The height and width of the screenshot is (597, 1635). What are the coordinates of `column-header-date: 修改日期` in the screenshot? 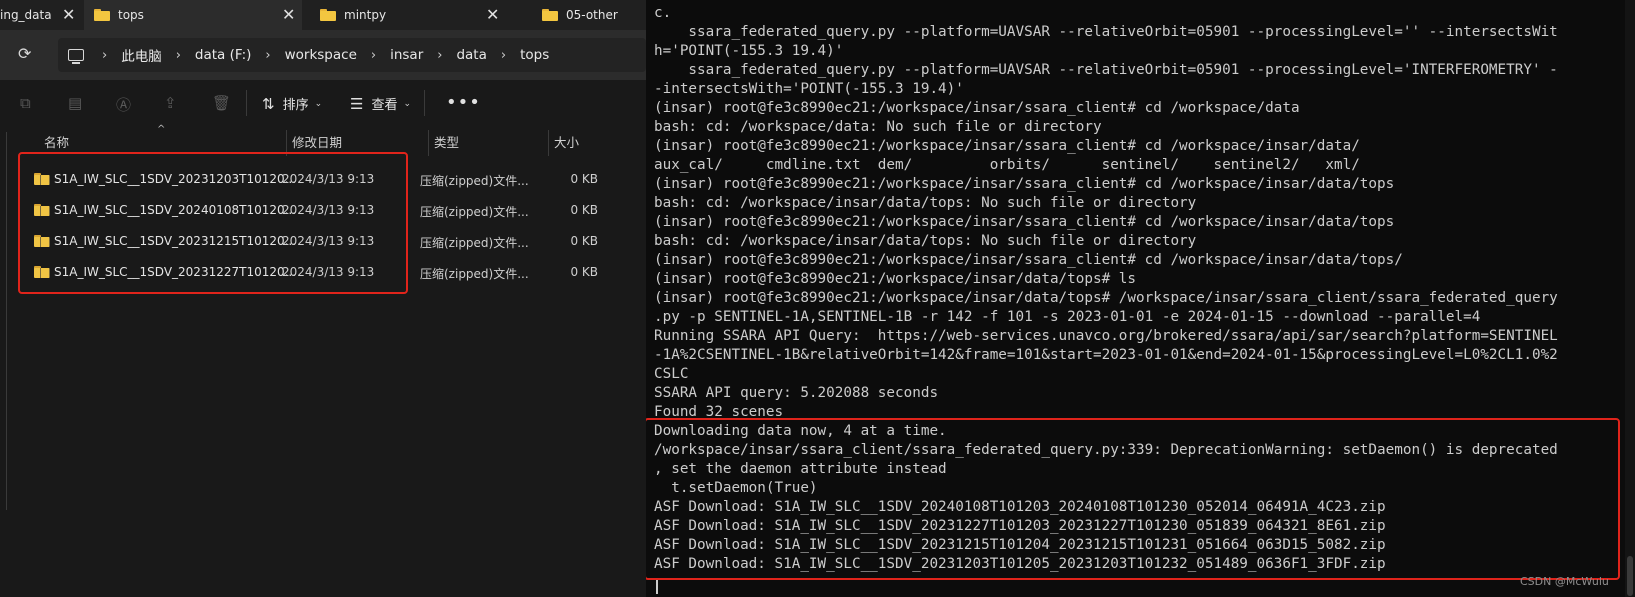 It's located at (317, 143).